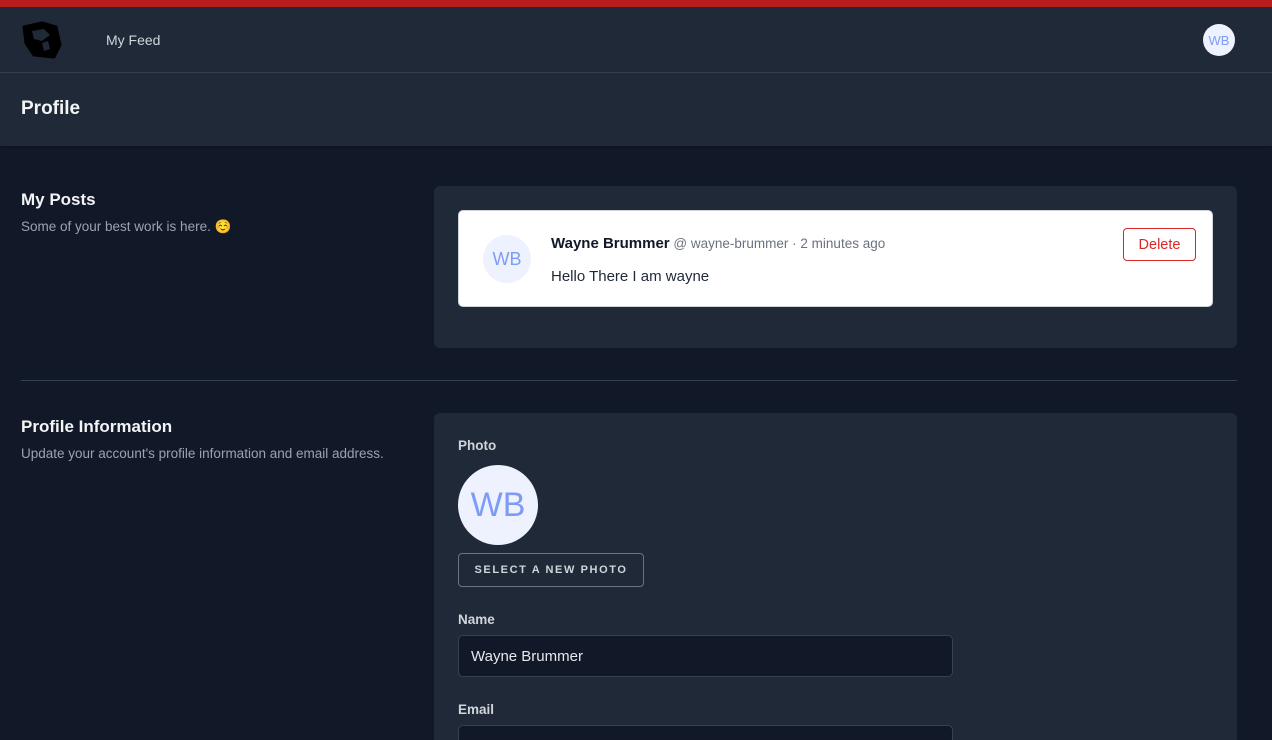 The height and width of the screenshot is (740, 1272). What do you see at coordinates (636, 109) in the screenshot?
I see `page-header: Profile` at bounding box center [636, 109].